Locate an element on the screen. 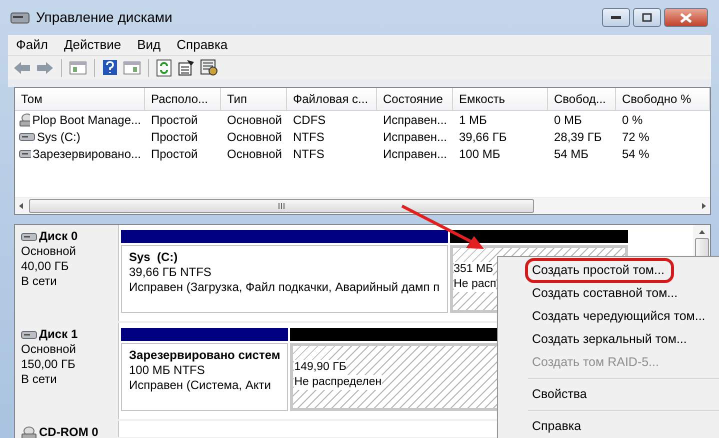  table-cell-text: CDFS is located at coordinates (309, 120).